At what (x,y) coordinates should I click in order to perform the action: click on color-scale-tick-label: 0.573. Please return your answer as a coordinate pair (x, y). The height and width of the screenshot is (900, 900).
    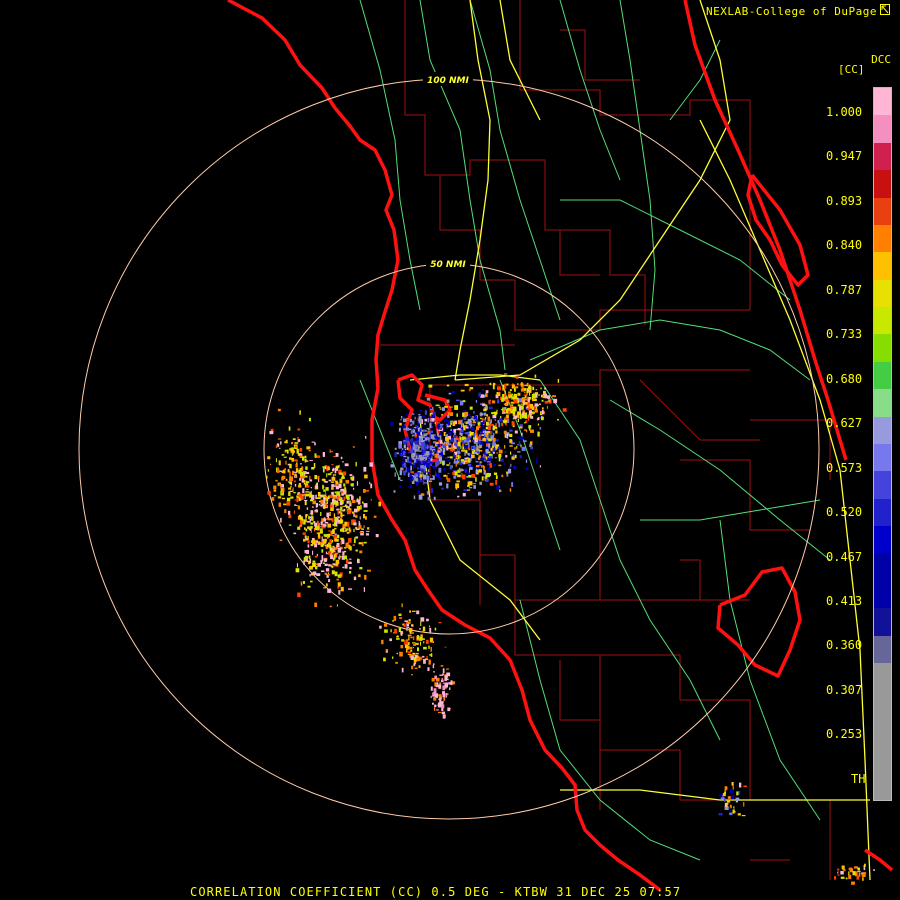
    Looking at the image, I should click on (844, 467).